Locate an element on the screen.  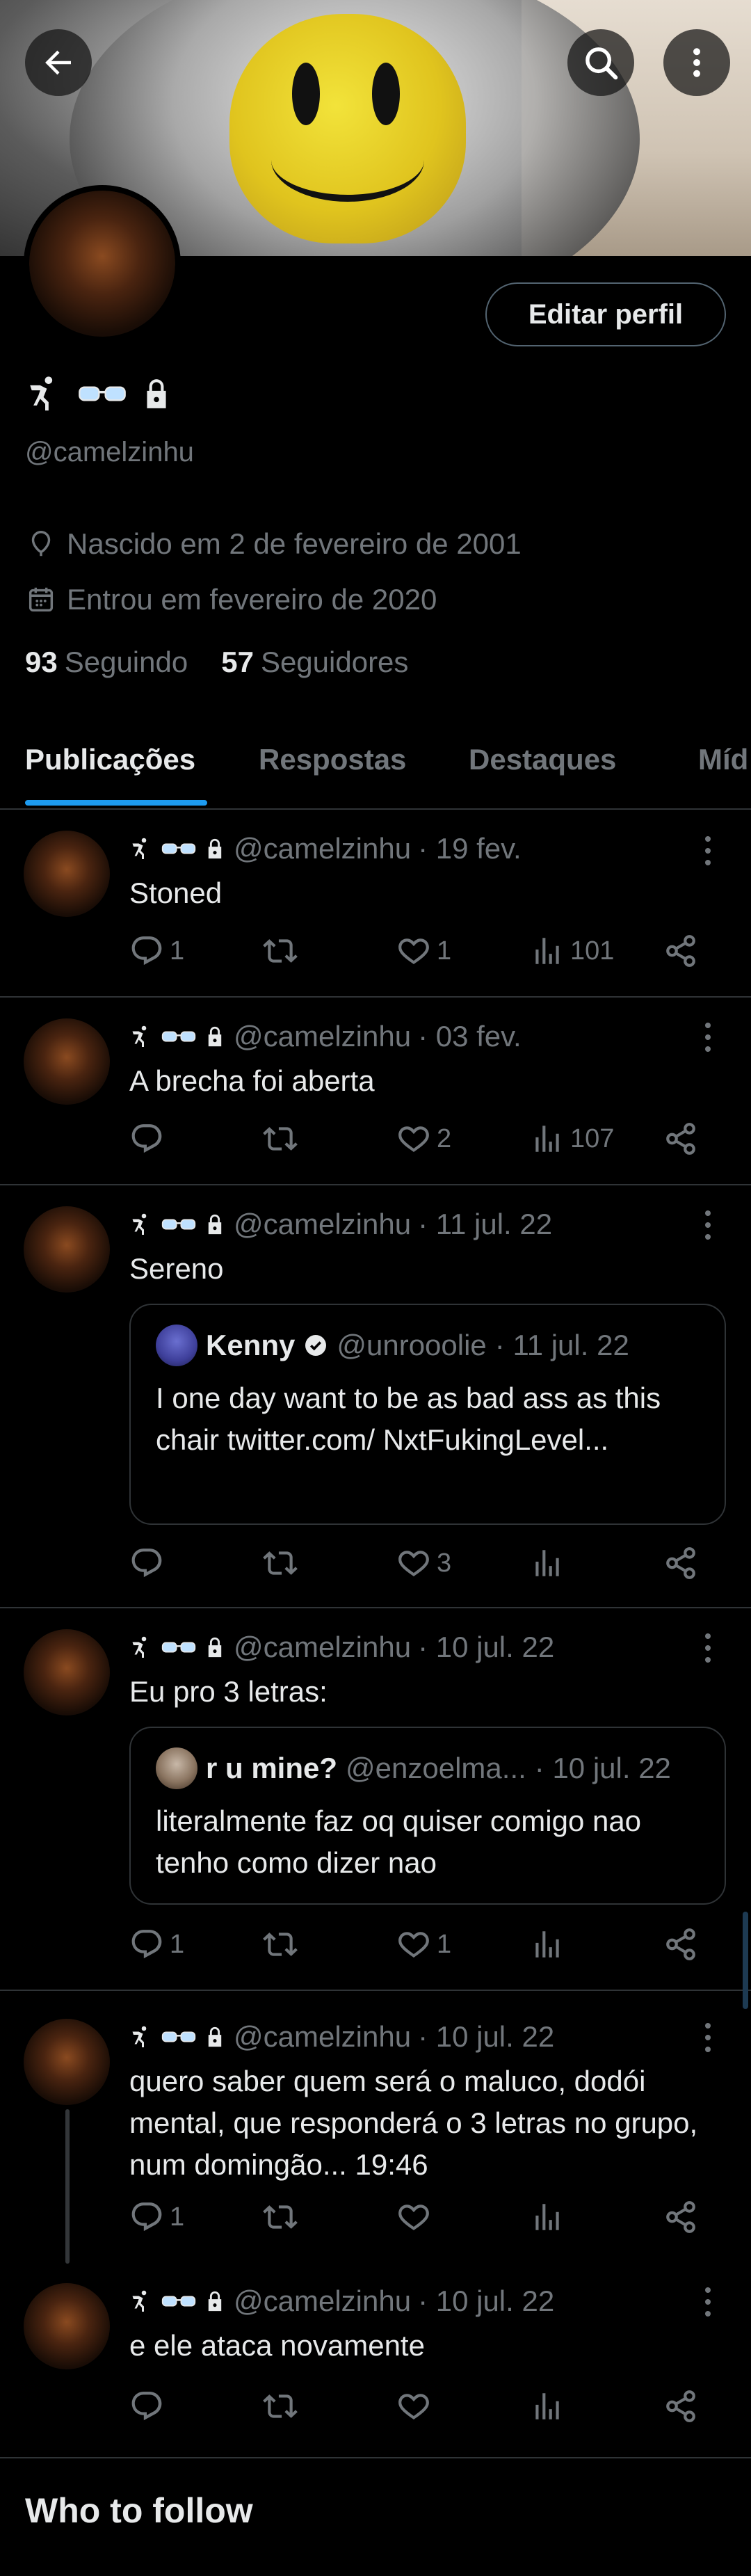
post-date: · 19 fev. is located at coordinates (470, 848).